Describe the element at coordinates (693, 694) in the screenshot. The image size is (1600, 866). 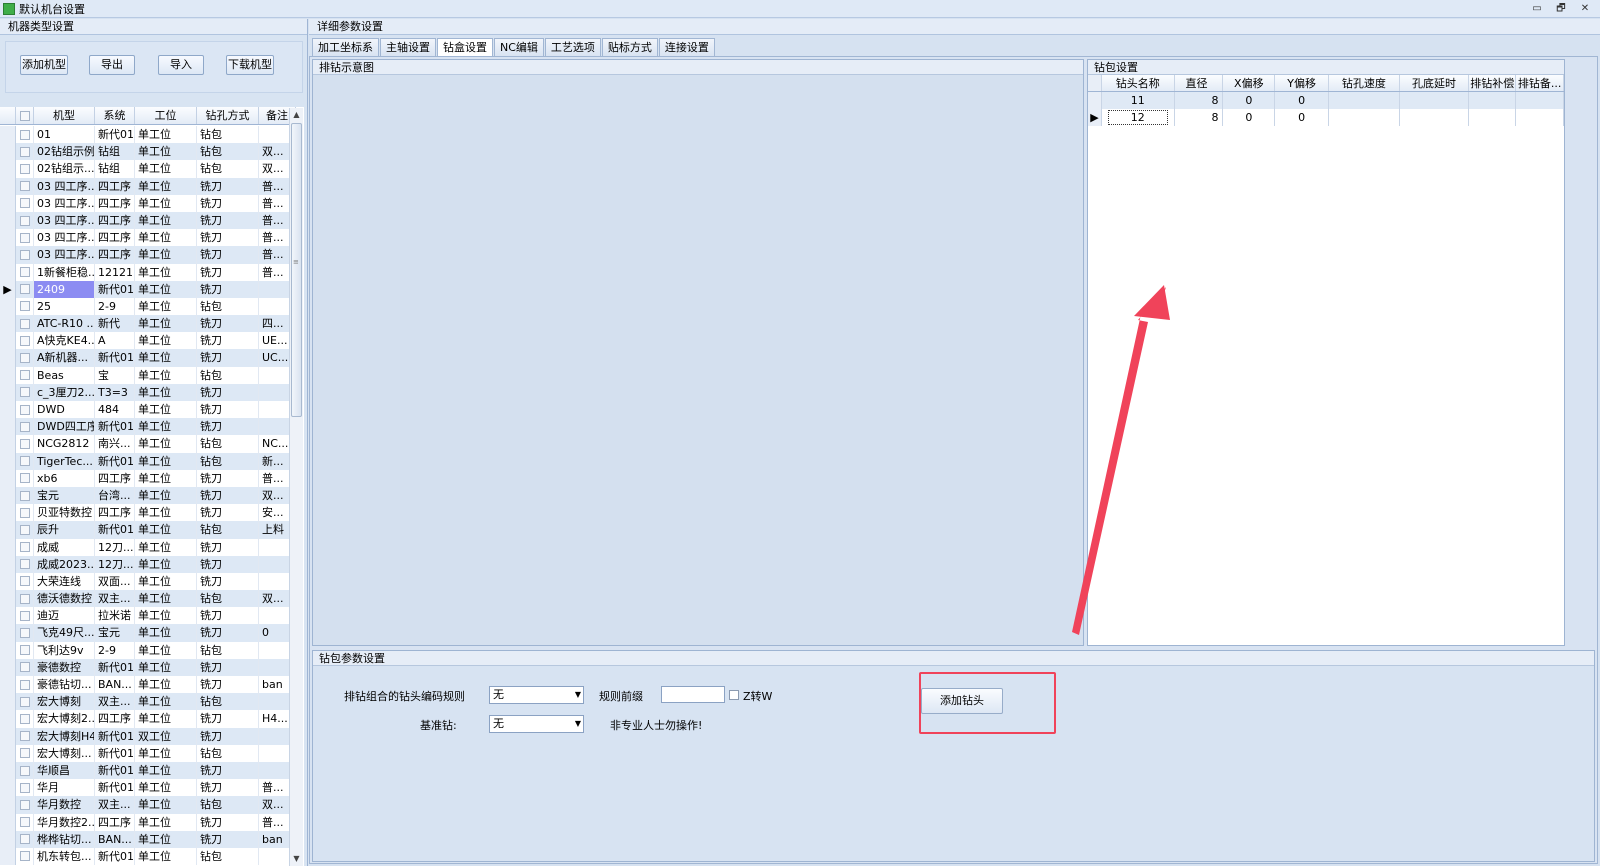
I see `prefix-input` at that location.